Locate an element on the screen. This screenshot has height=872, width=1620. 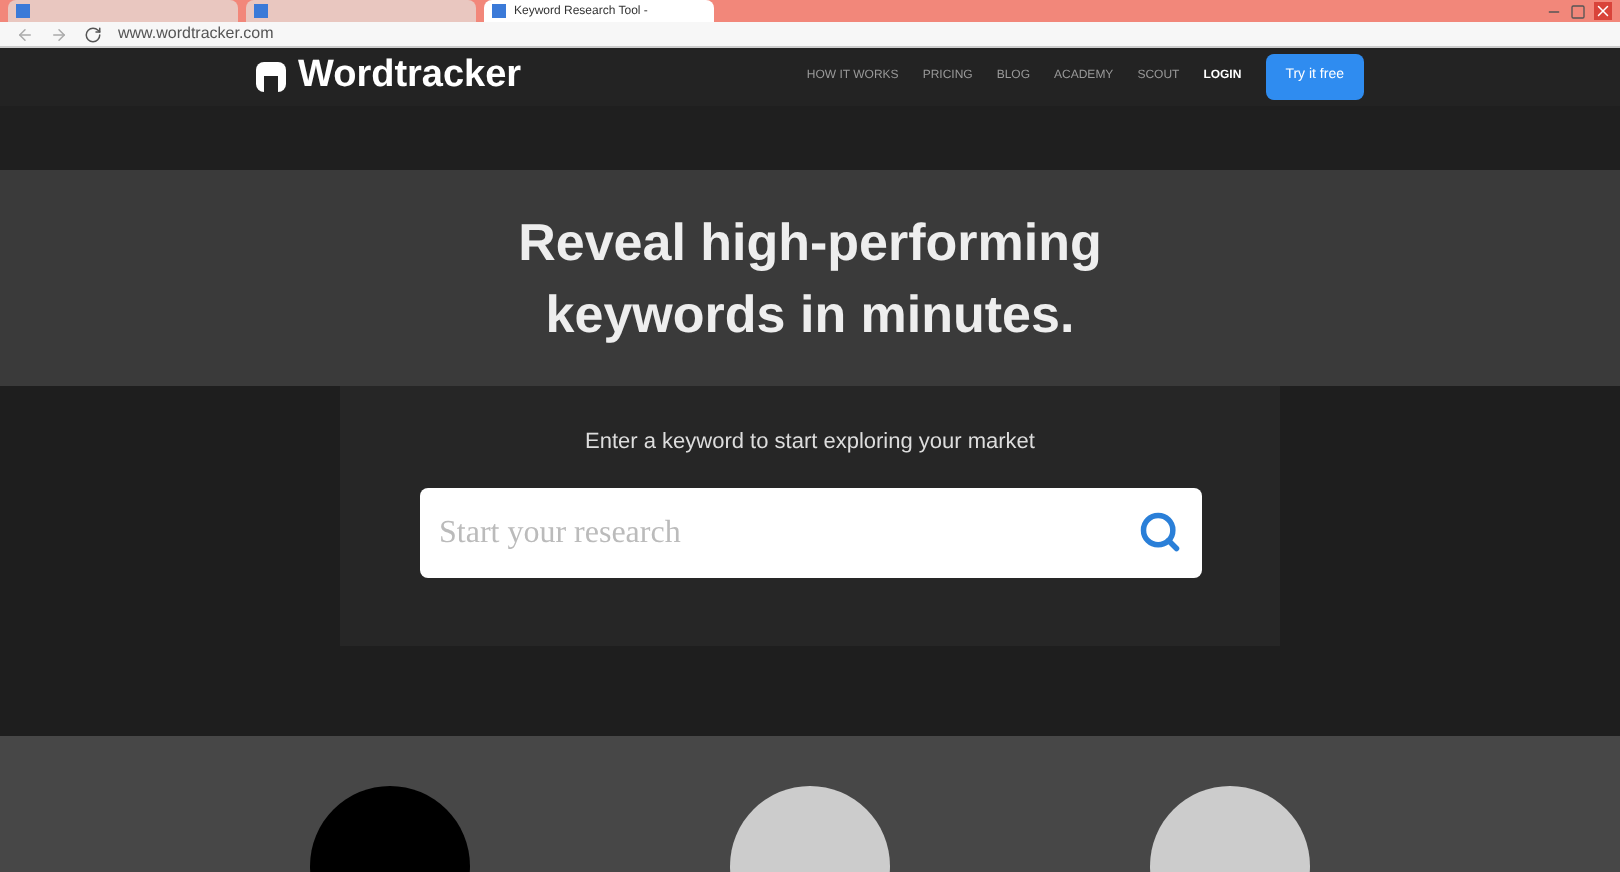
reload-icon is located at coordinates (93, 34).